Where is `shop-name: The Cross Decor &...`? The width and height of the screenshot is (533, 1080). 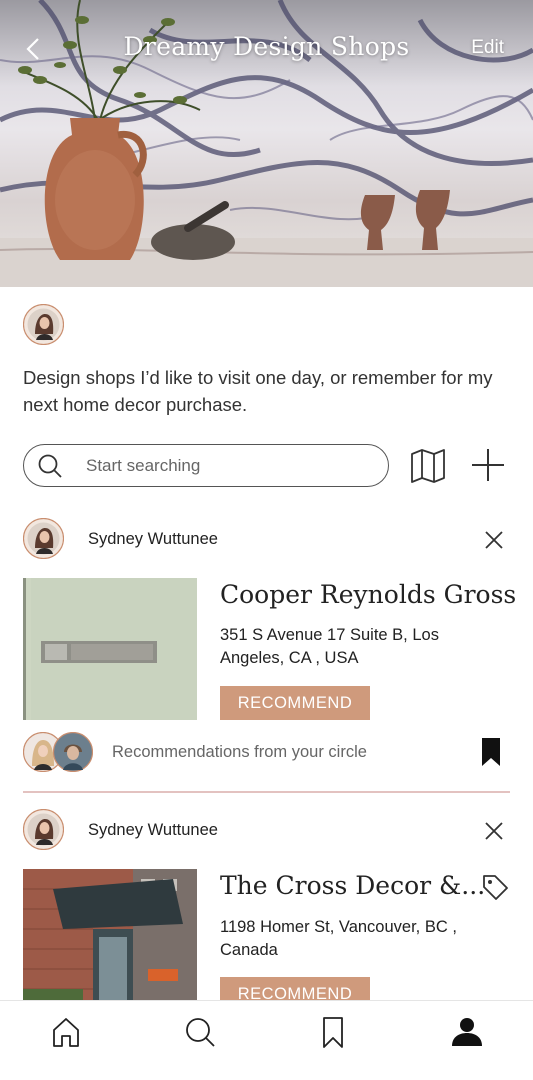 shop-name: The Cross Decor &... is located at coordinates (352, 885).